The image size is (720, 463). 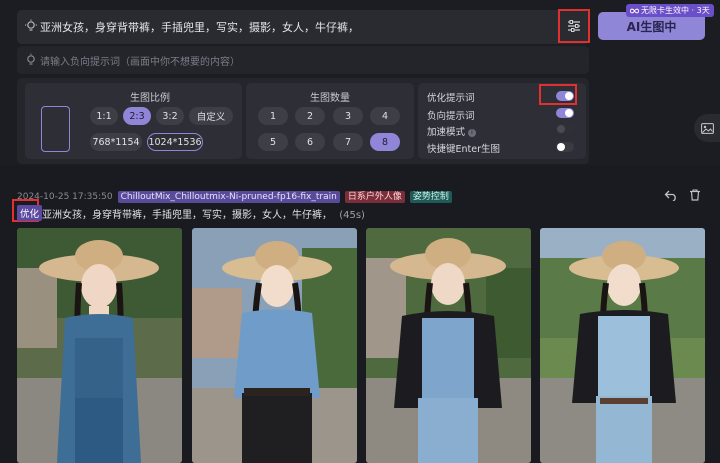 What do you see at coordinates (675, 10) in the screenshot?
I see `subscription-badge-text: 无限卡生效中 · 3天` at bounding box center [675, 10].